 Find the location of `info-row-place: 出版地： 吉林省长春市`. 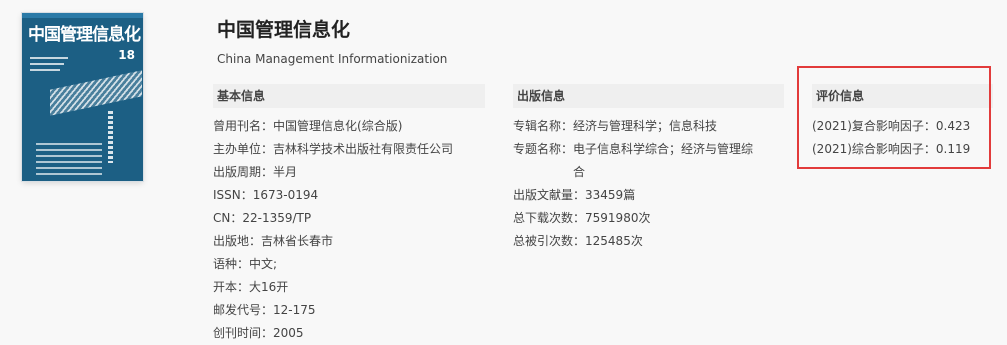

info-row-place: 出版地： 吉林省长春市 is located at coordinates (349, 241).